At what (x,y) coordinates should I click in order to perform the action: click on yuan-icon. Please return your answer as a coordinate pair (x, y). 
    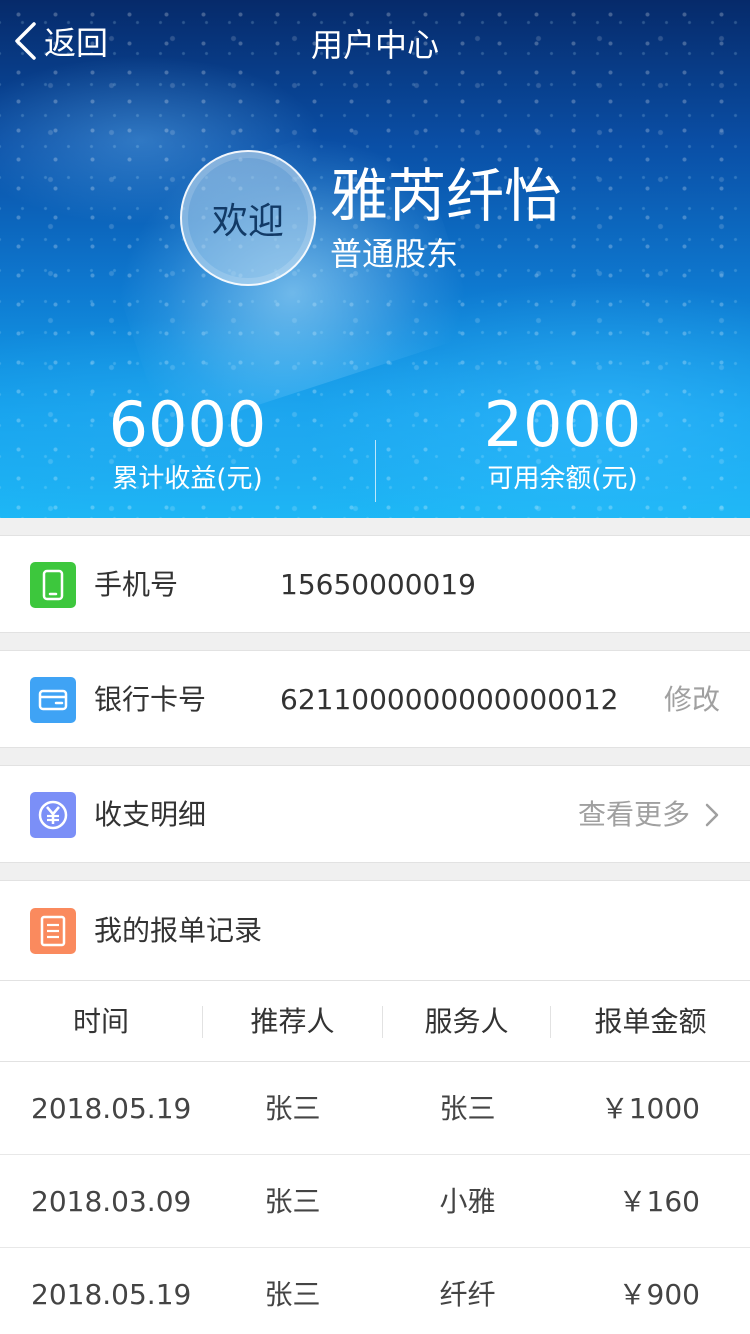
    Looking at the image, I should click on (53, 815).